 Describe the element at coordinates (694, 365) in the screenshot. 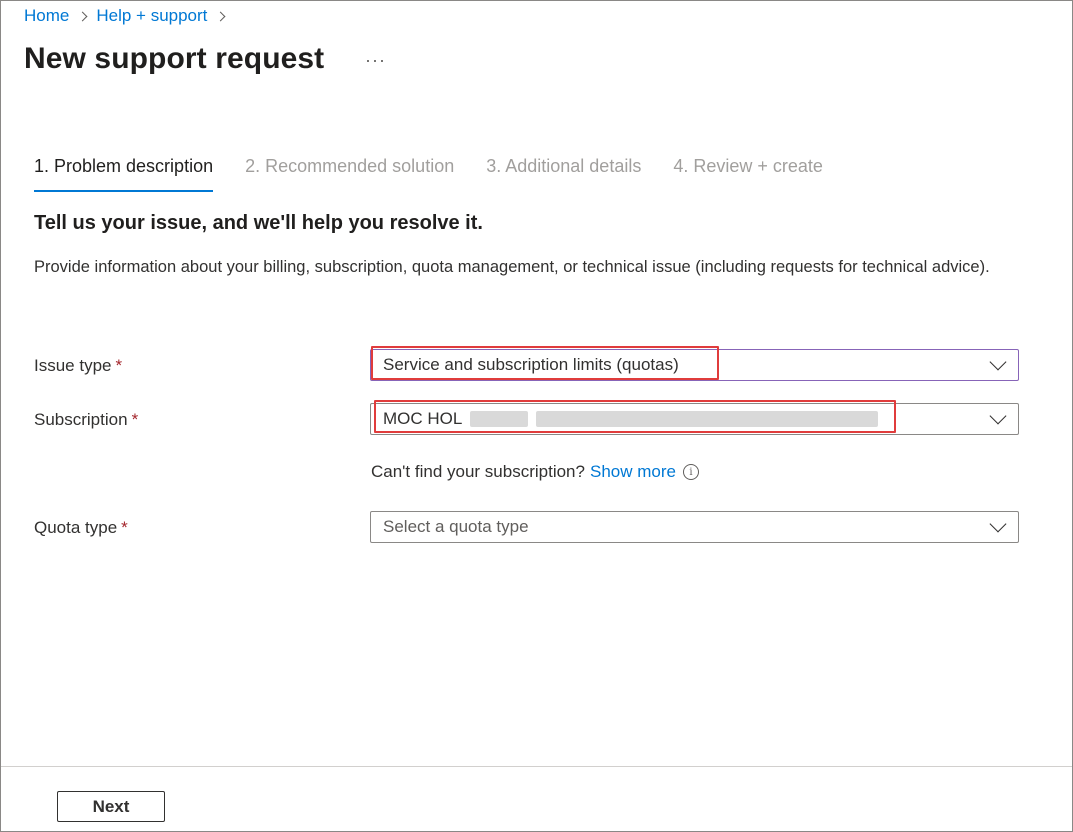

I see `issue-type-dropdown: Service and subscription limits (quotas)` at that location.